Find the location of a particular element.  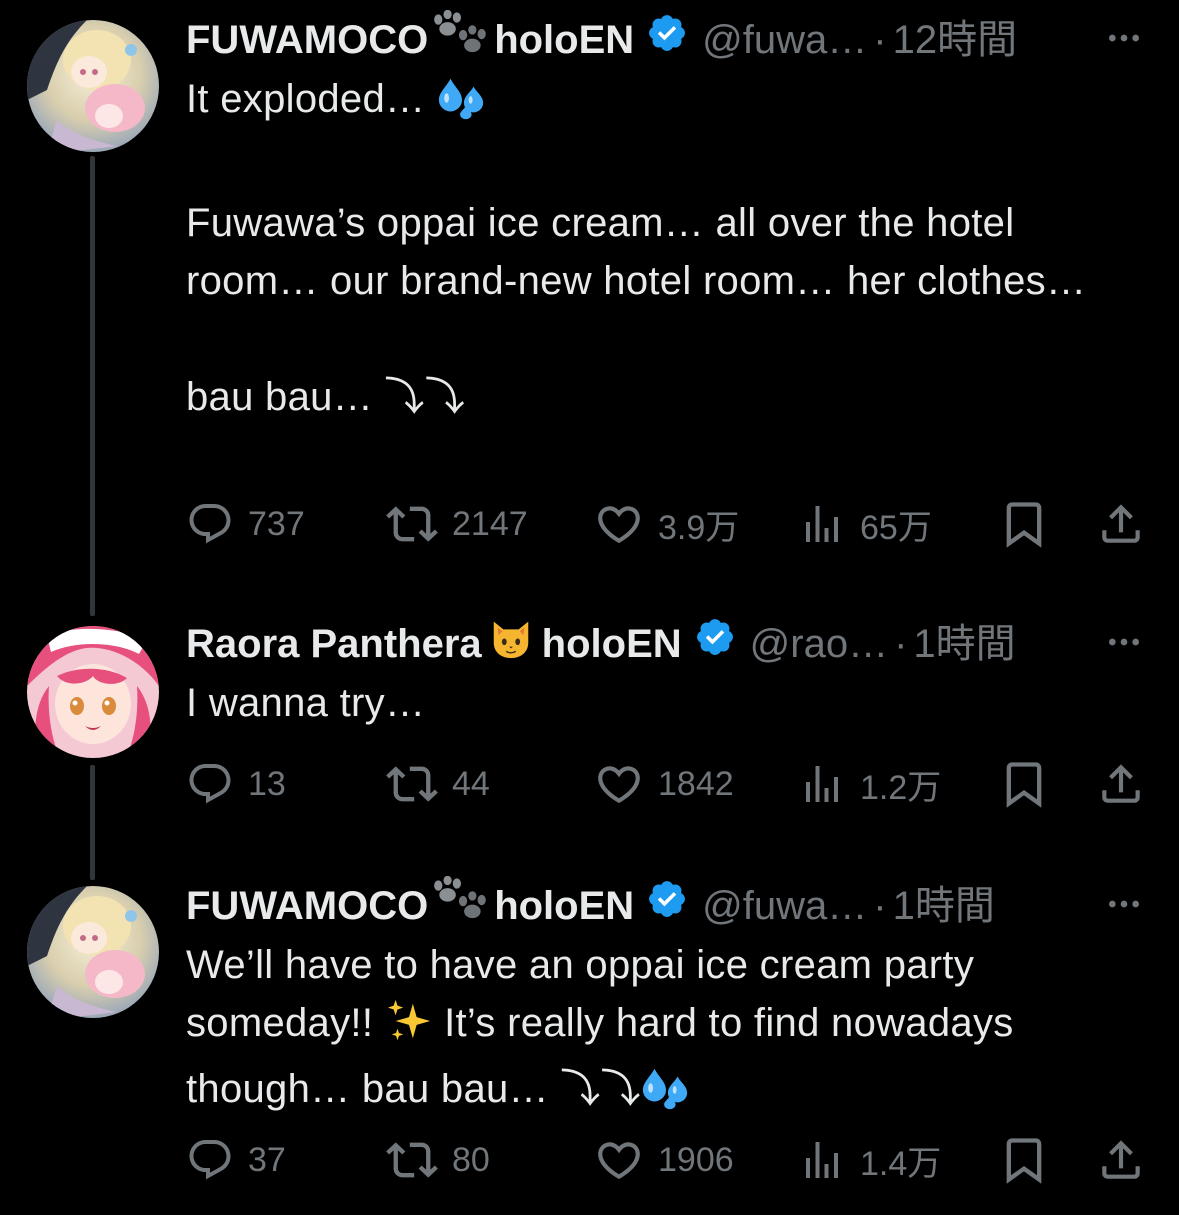

display-name: Raora Panthera is located at coordinates (334, 644).